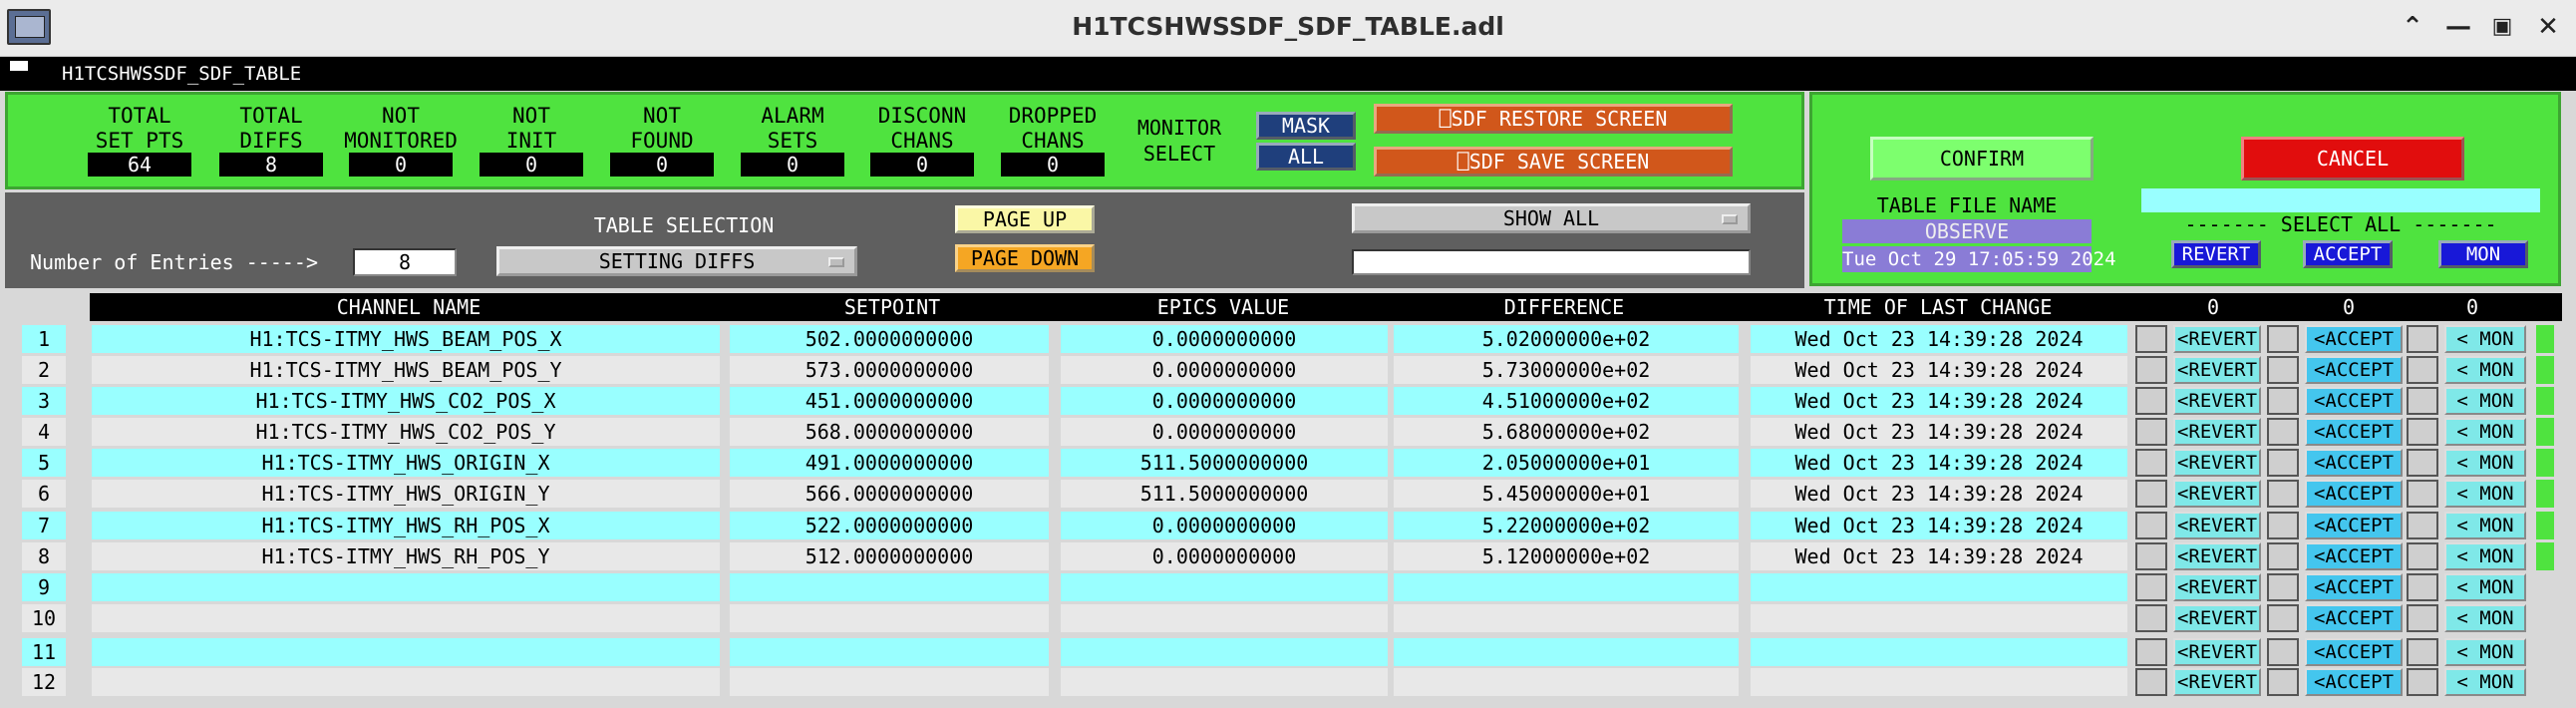 The width and height of the screenshot is (2576, 708). Describe the element at coordinates (2348, 254) in the screenshot. I see `select-all-accept-button: ACCEPT` at that location.